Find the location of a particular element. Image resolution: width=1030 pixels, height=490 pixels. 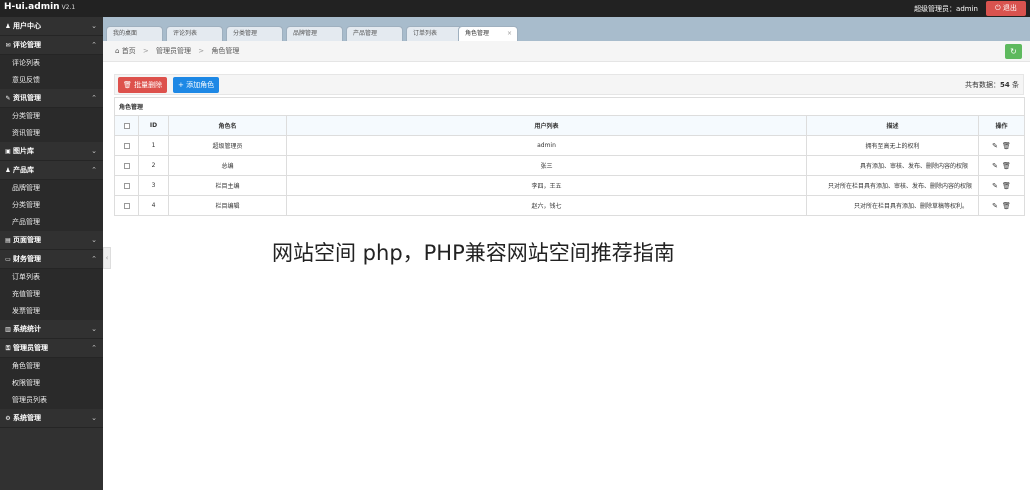

sidebar-item-news-manage: 资讯管理 is located at coordinates (51, 133).